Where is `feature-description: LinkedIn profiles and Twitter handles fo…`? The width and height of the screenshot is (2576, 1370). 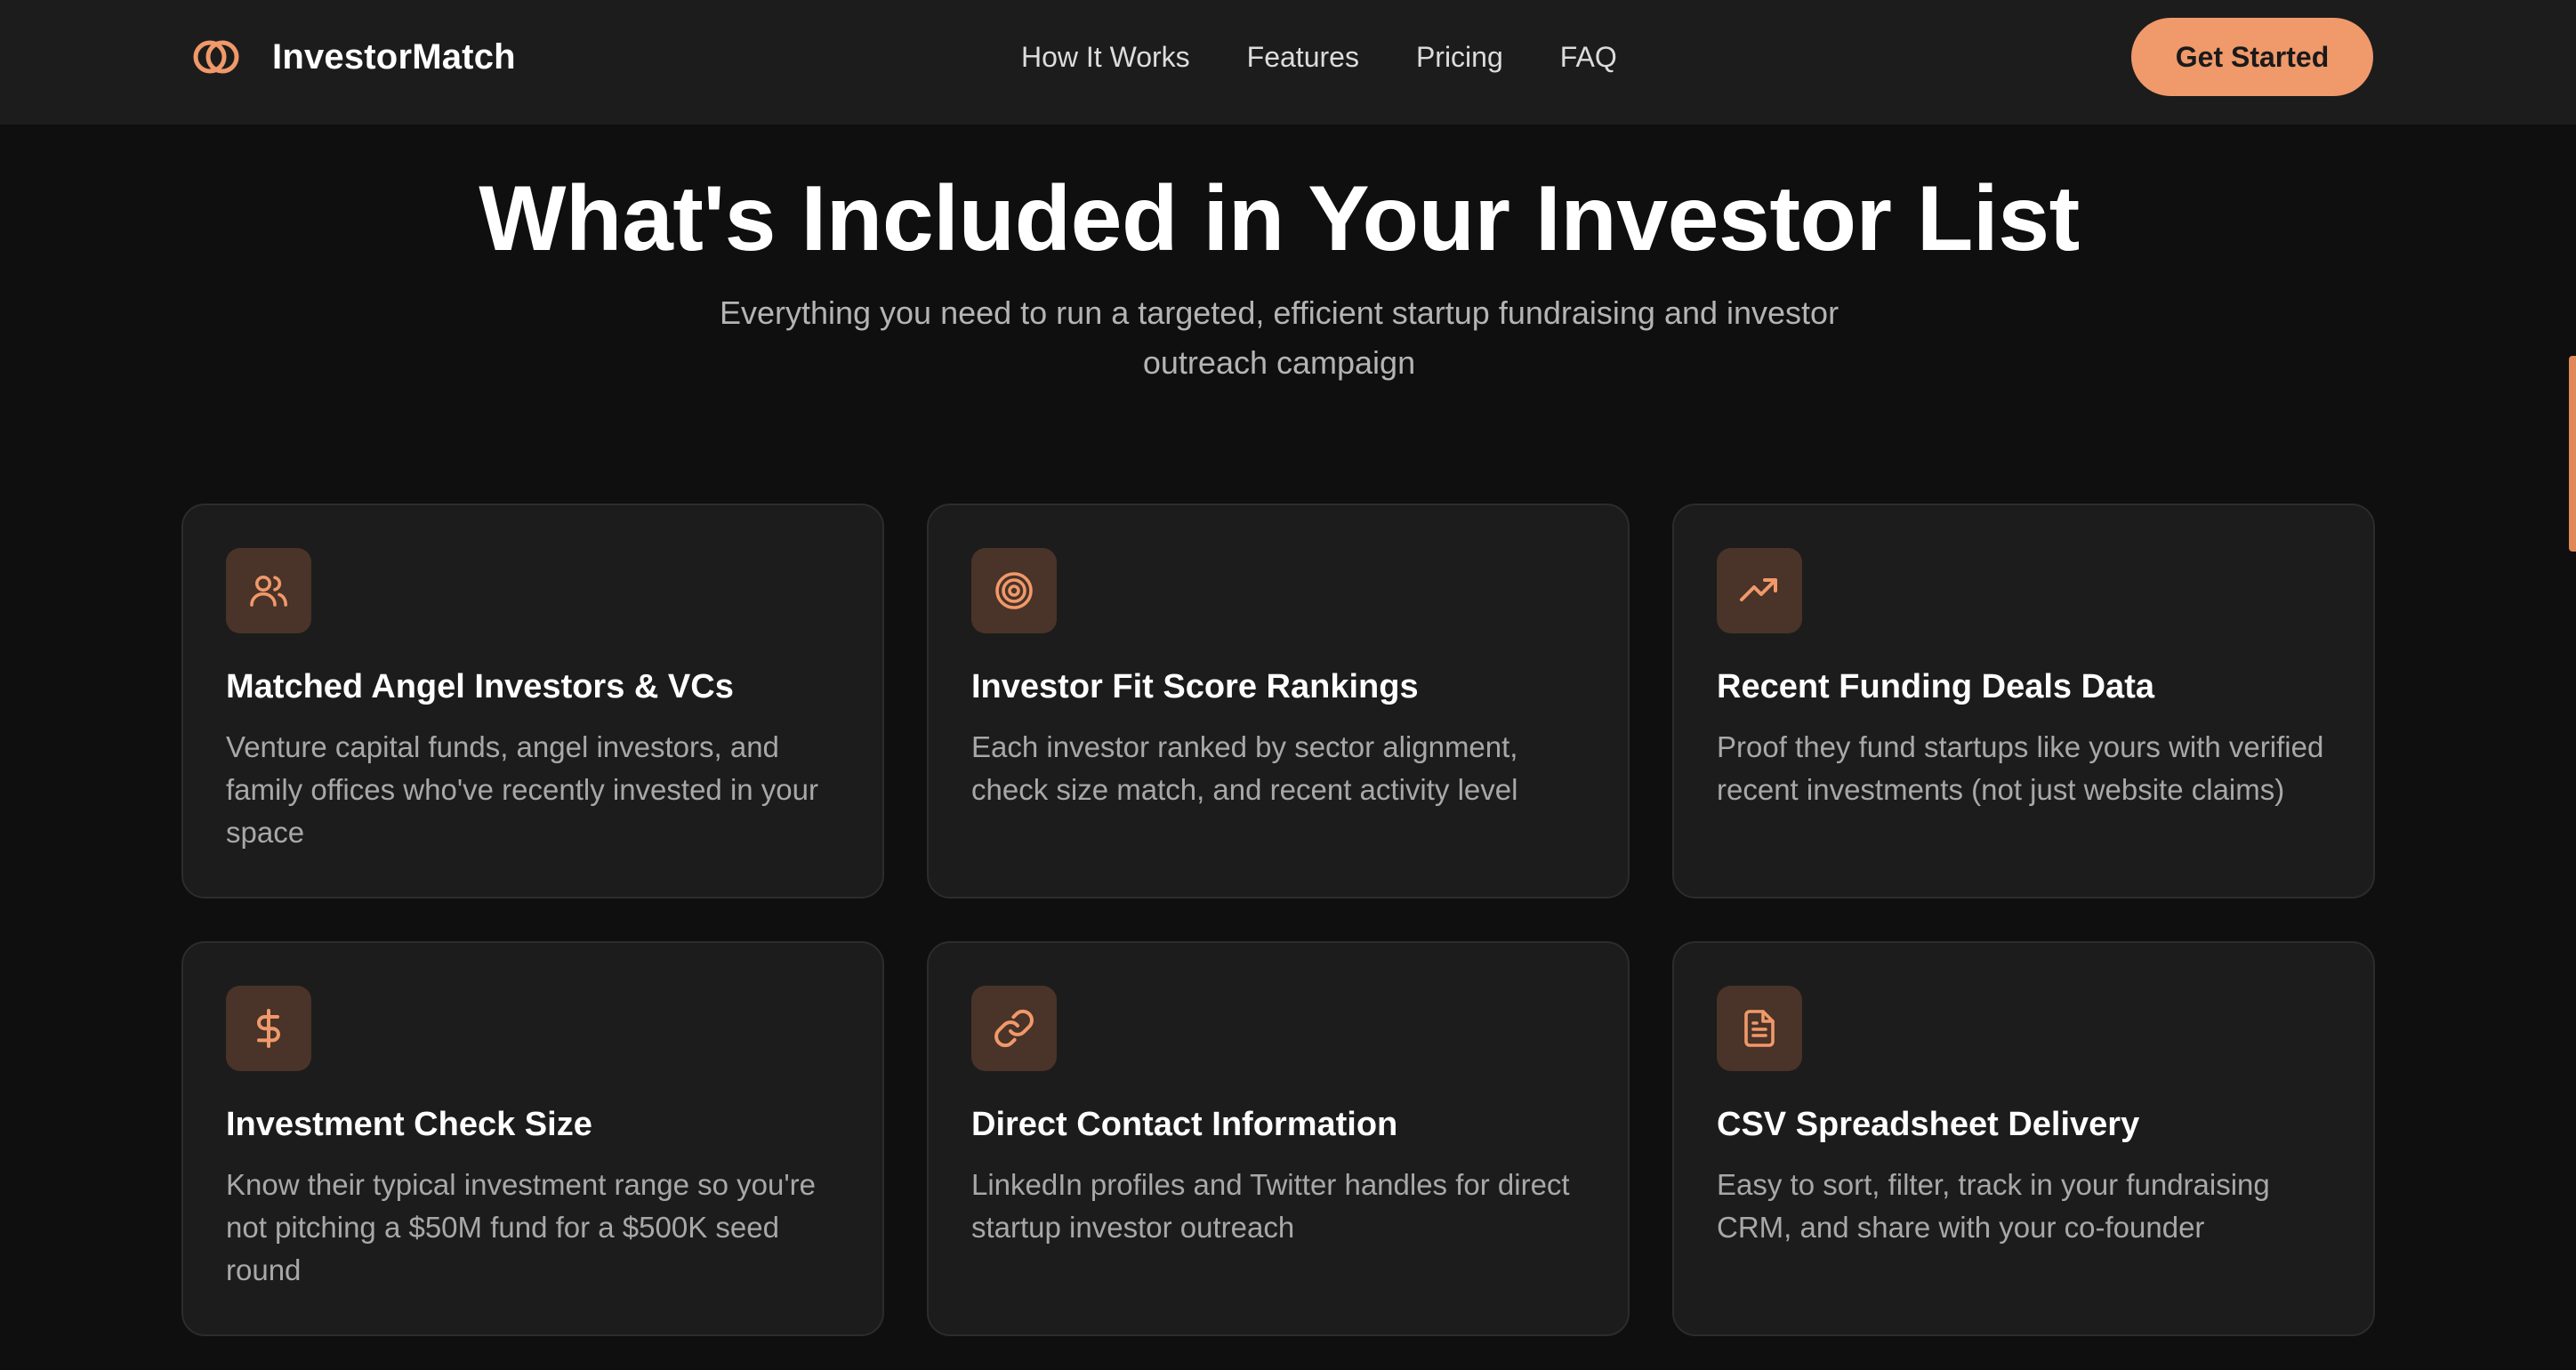 feature-description: LinkedIn profiles and Twitter handles fo… is located at coordinates (1270, 1206).